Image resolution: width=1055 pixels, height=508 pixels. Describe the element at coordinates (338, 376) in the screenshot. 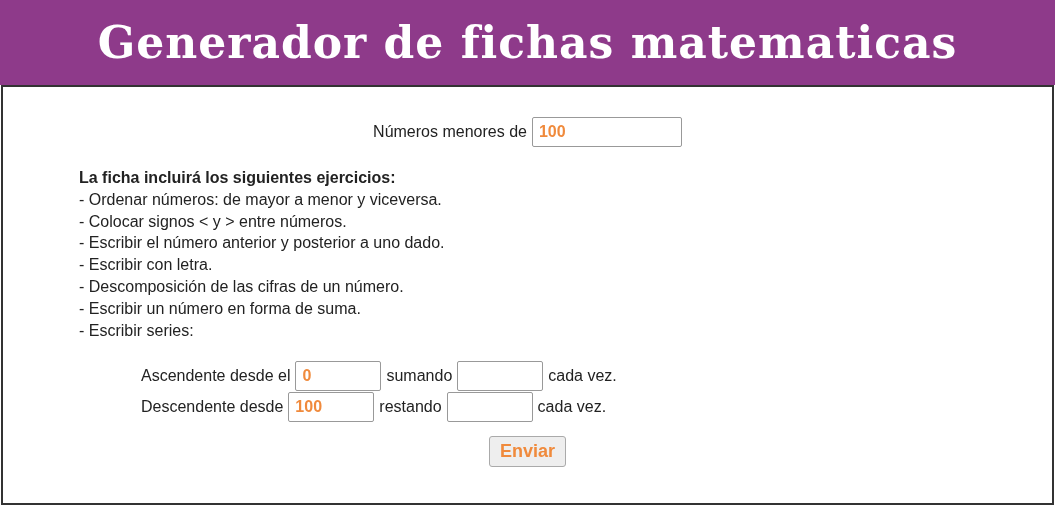

I see `input-field: 0` at that location.